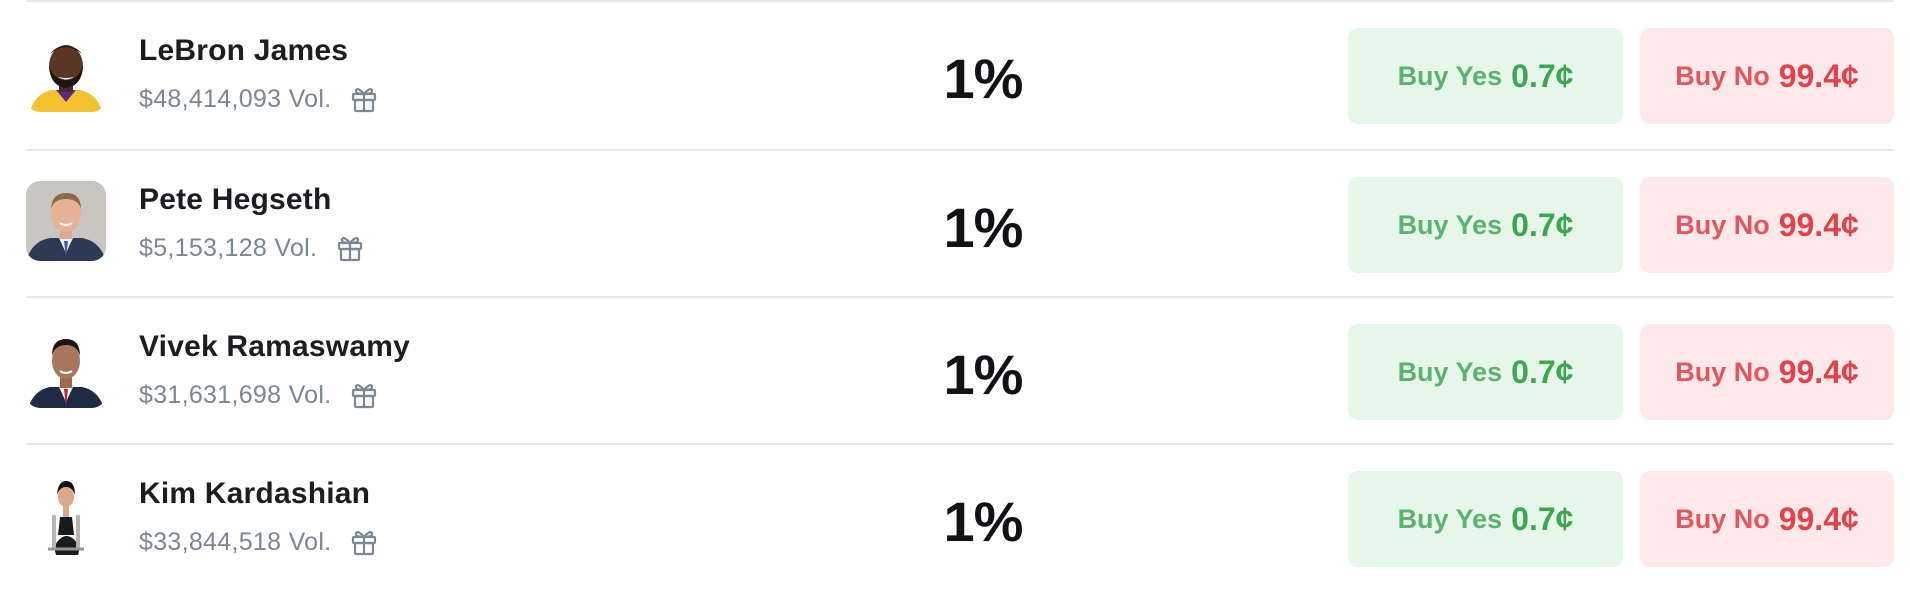 This screenshot has height=596, width=1910. Describe the element at coordinates (235, 394) in the screenshot. I see `volume-text: $31,631,698 Vol.` at that location.